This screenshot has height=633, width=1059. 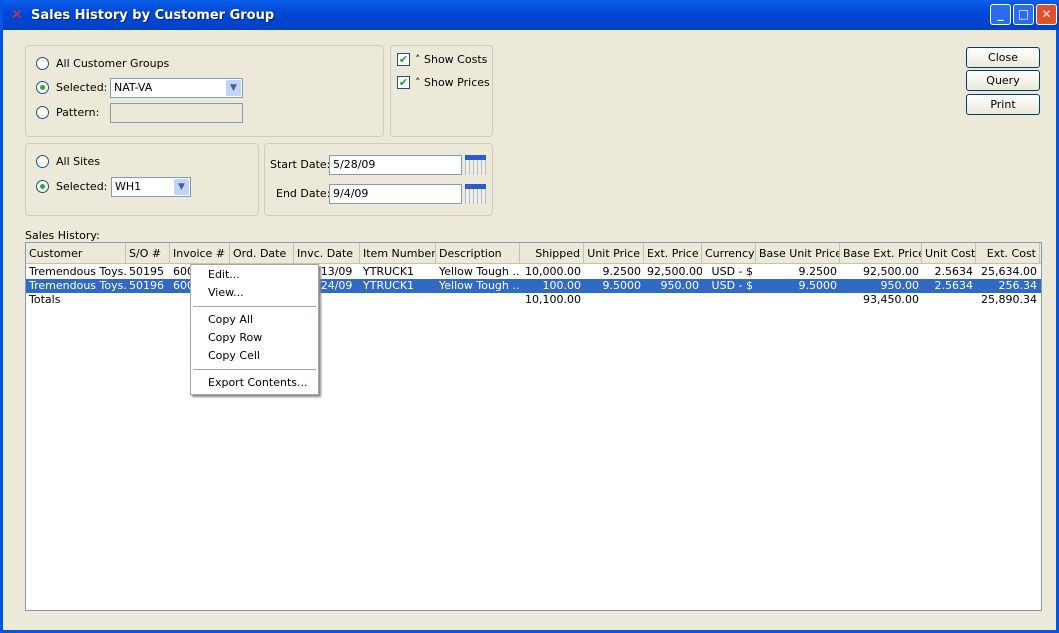 What do you see at coordinates (1008, 253) in the screenshot?
I see `column-header: Ext. Cost` at bounding box center [1008, 253].